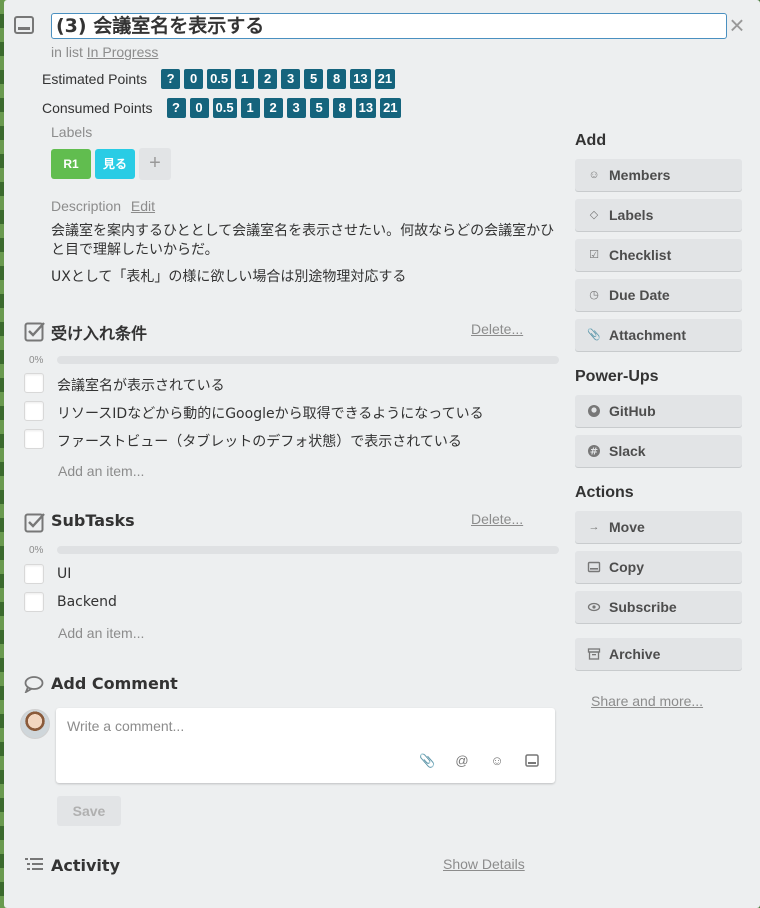  I want to click on consumed-point-button: 5, so click(319, 108).